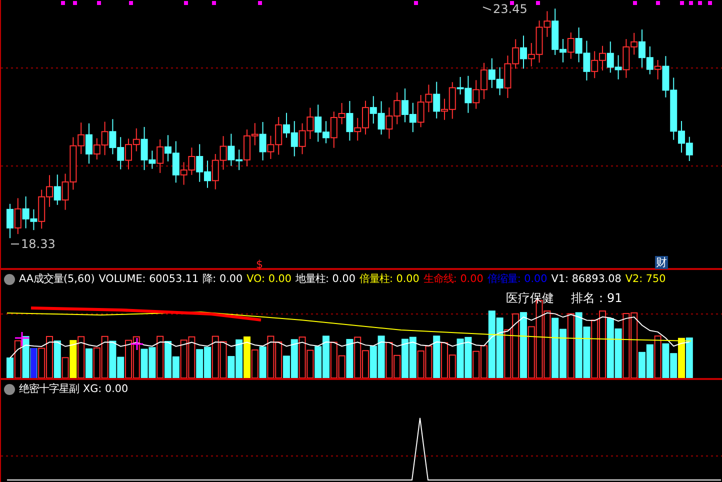  I want to click on indicator-reading: V2: 750, so click(645, 279).